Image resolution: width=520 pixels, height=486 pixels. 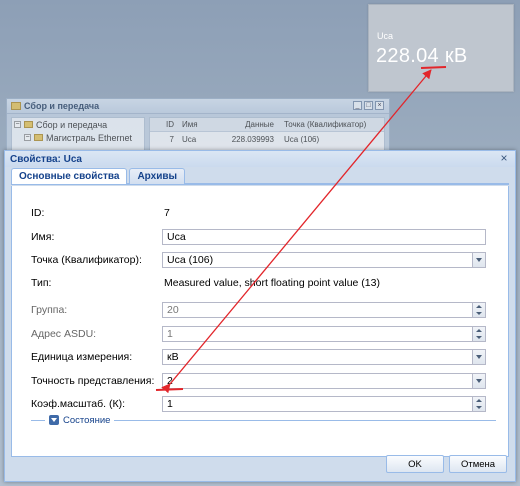 I want to click on name-input: Uca, so click(x=324, y=237).